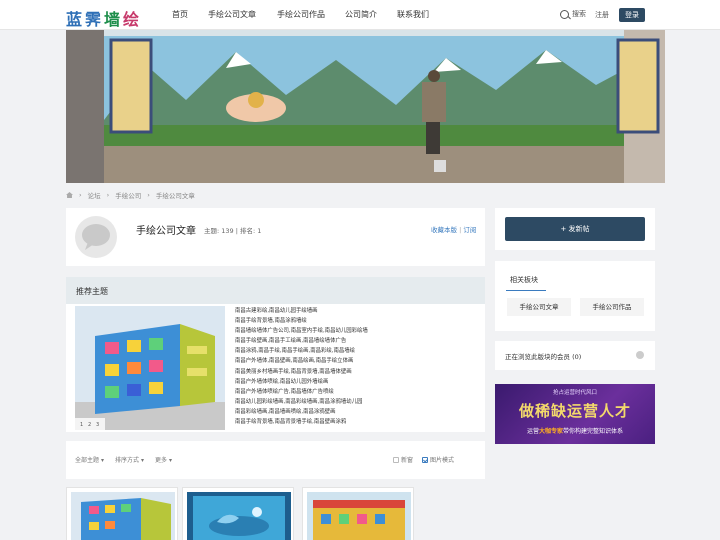 This screenshot has height=540, width=720. Describe the element at coordinates (301, 331) in the screenshot. I see `topic-link: 南昌墙绘墙体广告公司,南昌室内手绘,南昌幼儿园彩绘墙` at that location.